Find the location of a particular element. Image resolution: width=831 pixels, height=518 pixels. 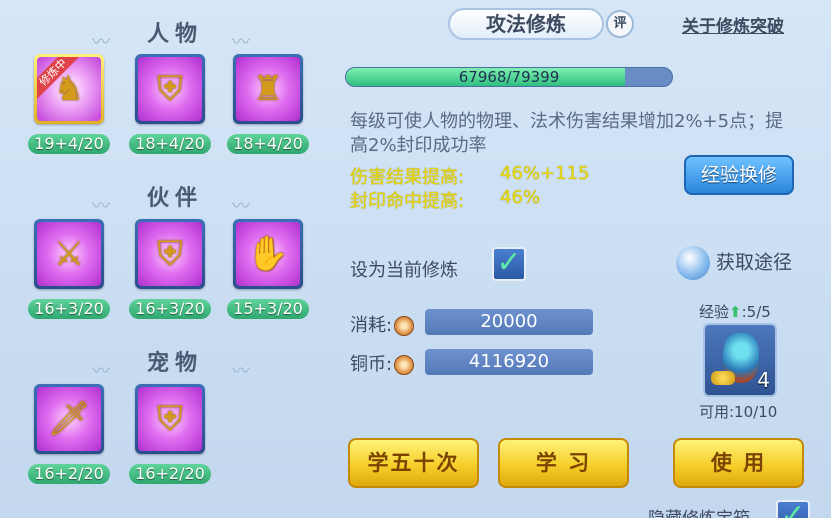

exchange-experience-button: 经验换修 is located at coordinates (739, 175).